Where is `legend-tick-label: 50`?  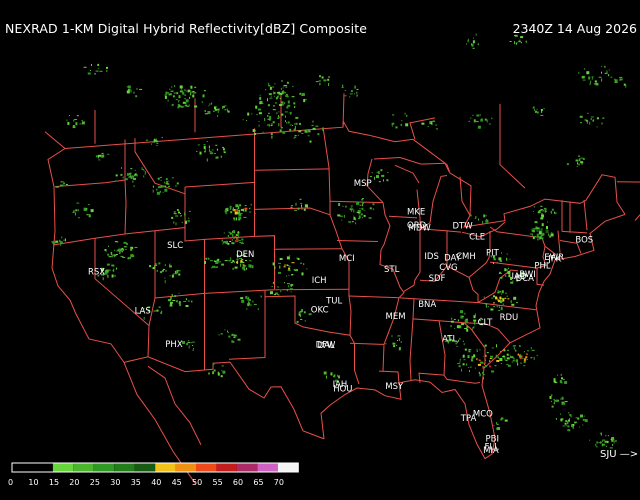
legend-tick-label: 50 is located at coordinates (197, 482).